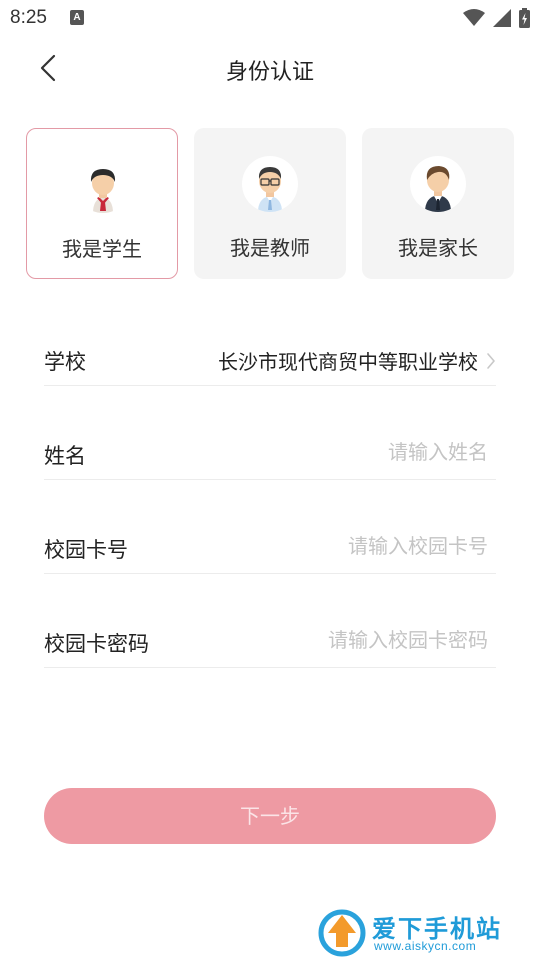  What do you see at coordinates (86, 550) in the screenshot?
I see `card-number-label: 校园卡号` at bounding box center [86, 550].